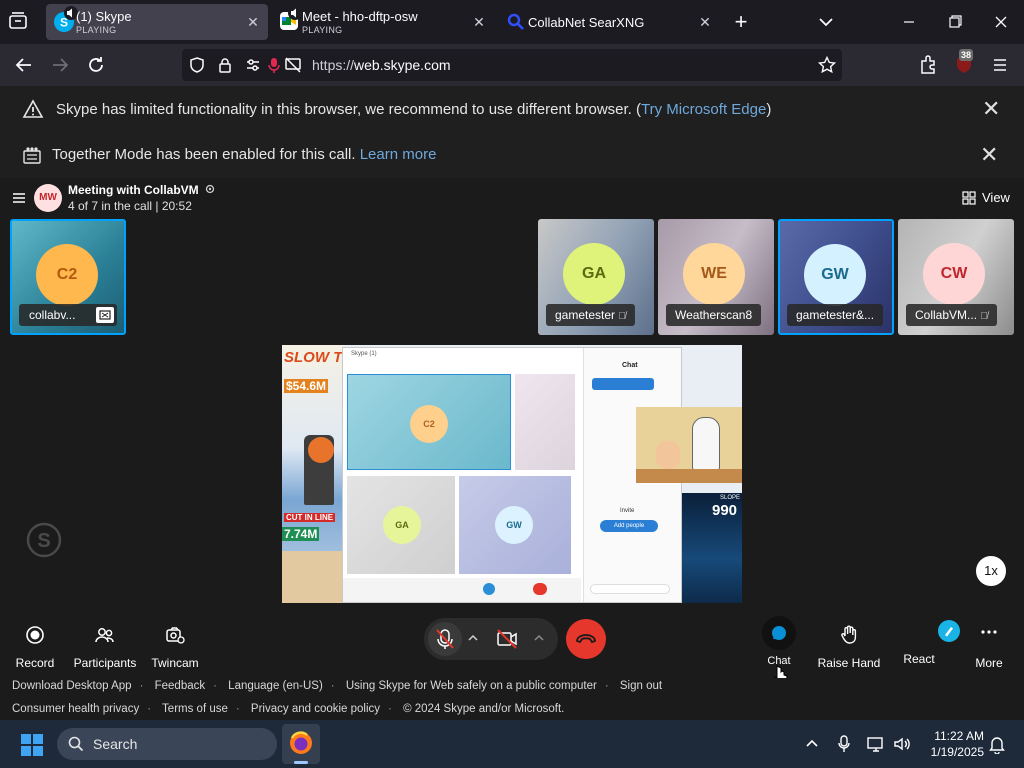 The width and height of the screenshot is (1024, 768). I want to click on participants-button: Participants, so click(105, 647).